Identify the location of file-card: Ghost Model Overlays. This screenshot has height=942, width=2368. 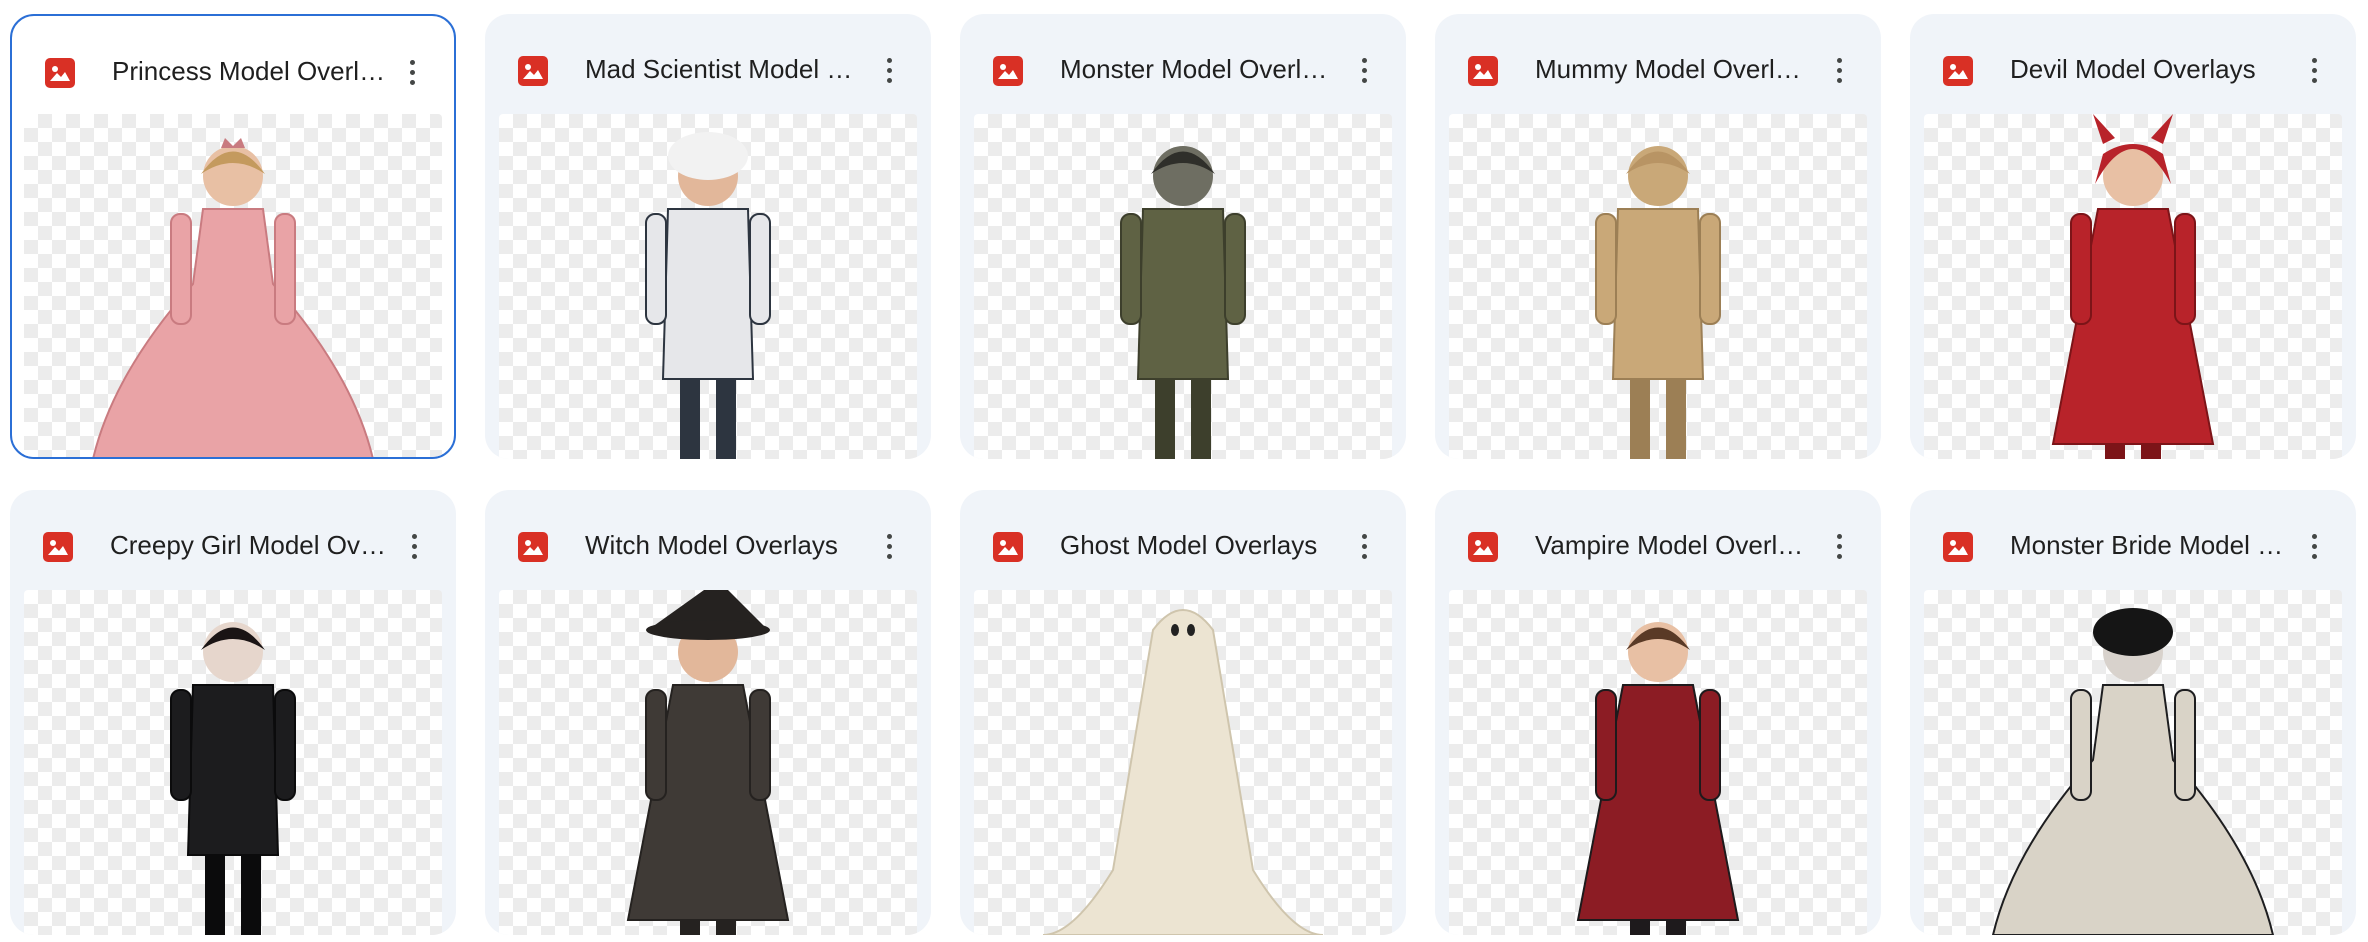
(1183, 712).